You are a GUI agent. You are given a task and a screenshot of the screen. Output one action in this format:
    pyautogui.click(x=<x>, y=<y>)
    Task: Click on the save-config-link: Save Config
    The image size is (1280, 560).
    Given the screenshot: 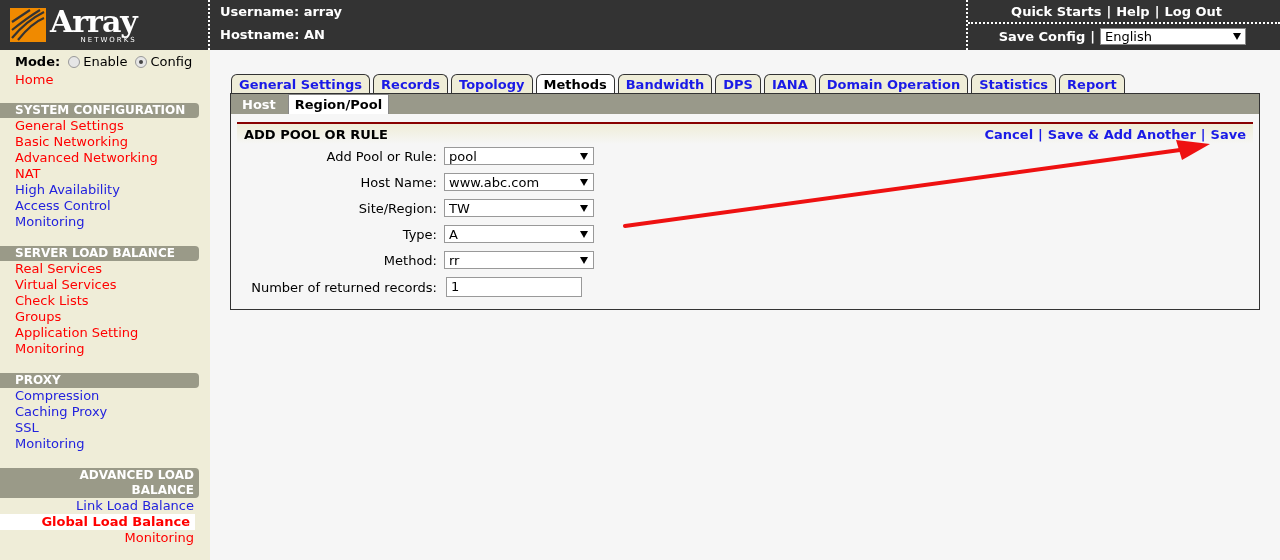 What is the action you would take?
    pyautogui.click(x=1042, y=36)
    